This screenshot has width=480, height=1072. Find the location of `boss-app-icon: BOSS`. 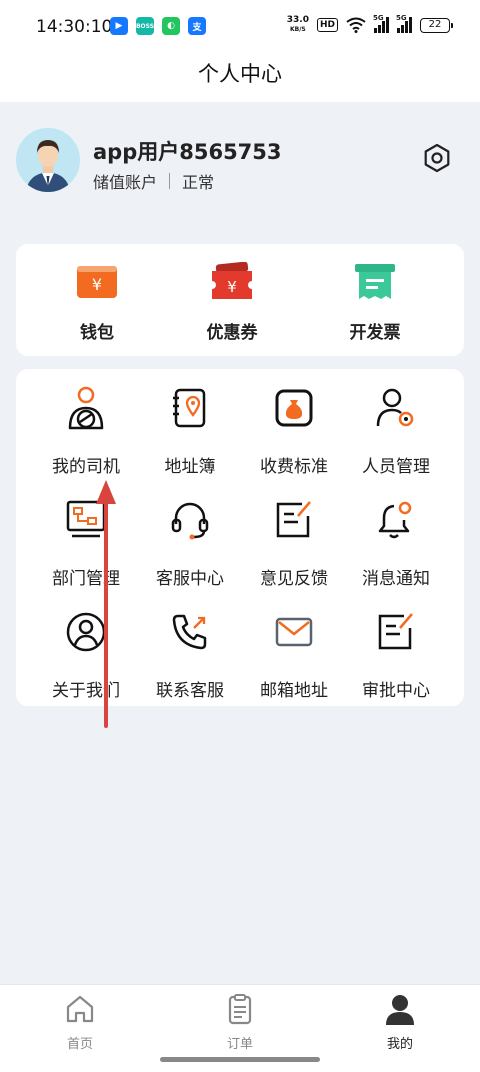

boss-app-icon: BOSS is located at coordinates (145, 26).